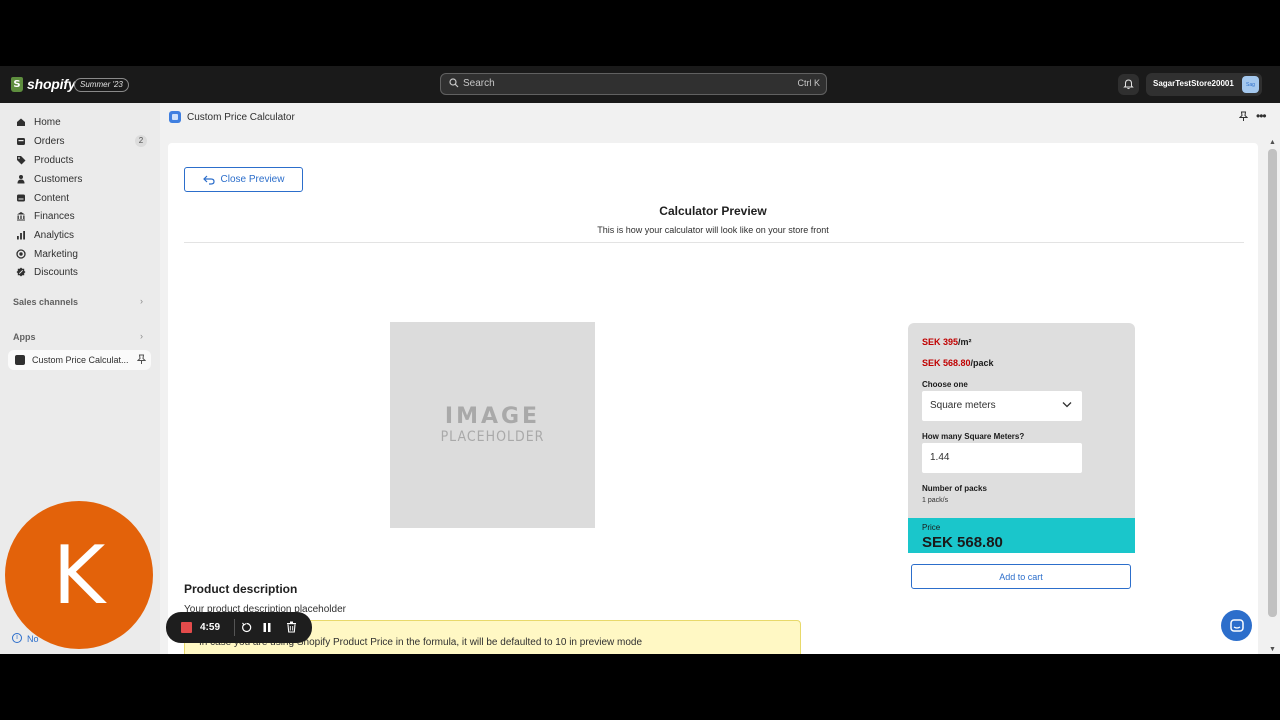 The width and height of the screenshot is (1280, 720). I want to click on bar-chart-icon, so click(21, 235).